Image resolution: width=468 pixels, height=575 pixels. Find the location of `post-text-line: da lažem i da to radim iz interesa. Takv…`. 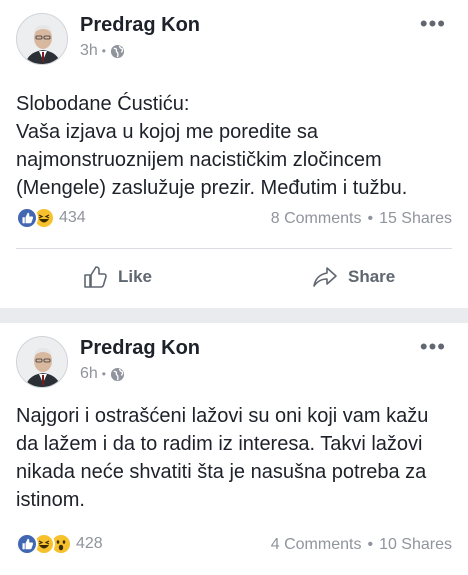

post-text-line: da lažem i da to radim iz interesa. Takv… is located at coordinates (219, 444).